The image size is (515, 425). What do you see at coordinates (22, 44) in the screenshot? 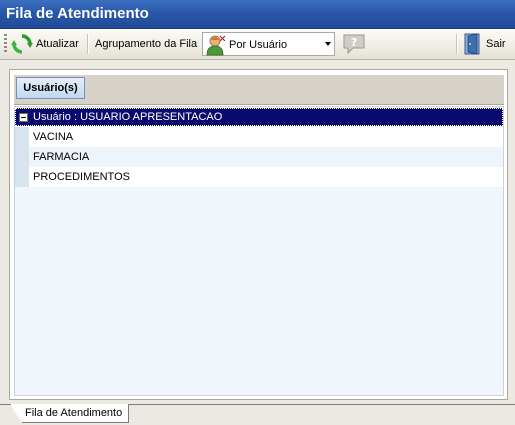
I see `refresh-arrows-icon` at bounding box center [22, 44].